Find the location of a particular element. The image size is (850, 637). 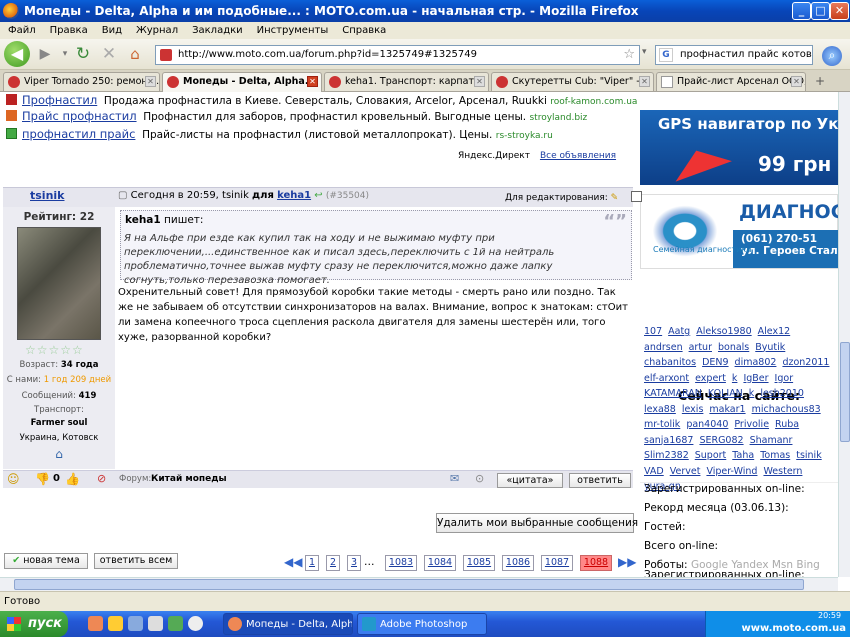

online-user-link: lexa88 is located at coordinates (660, 410).